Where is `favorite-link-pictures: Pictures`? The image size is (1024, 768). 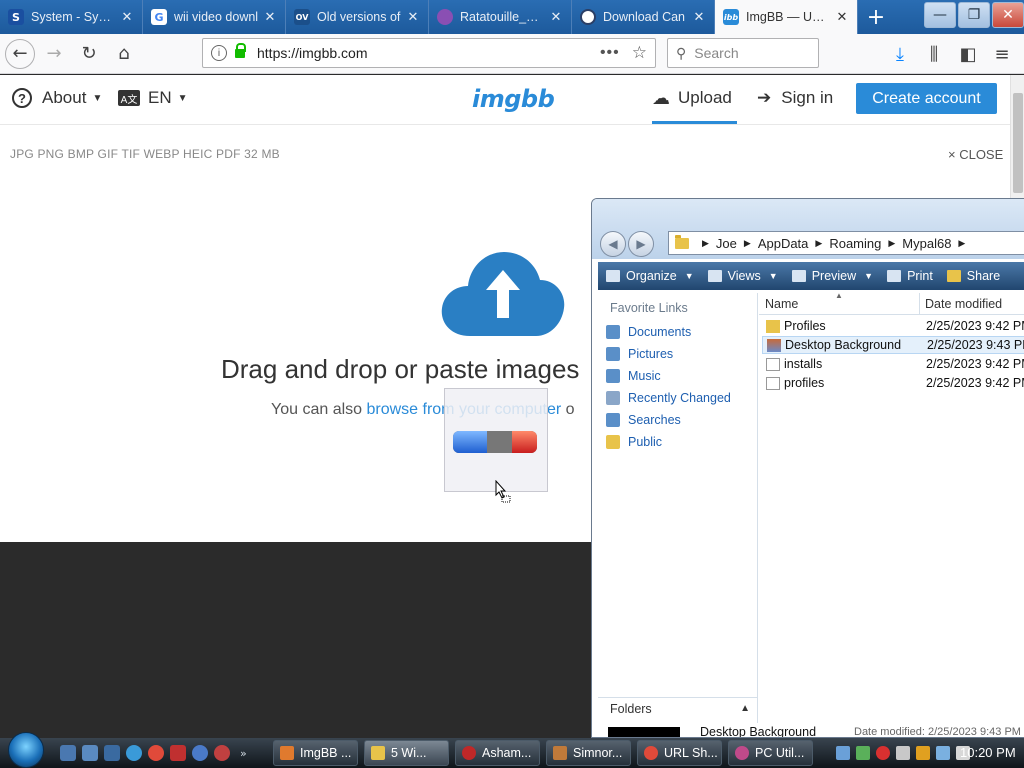
favorite-link-pictures: Pictures is located at coordinates (639, 354).